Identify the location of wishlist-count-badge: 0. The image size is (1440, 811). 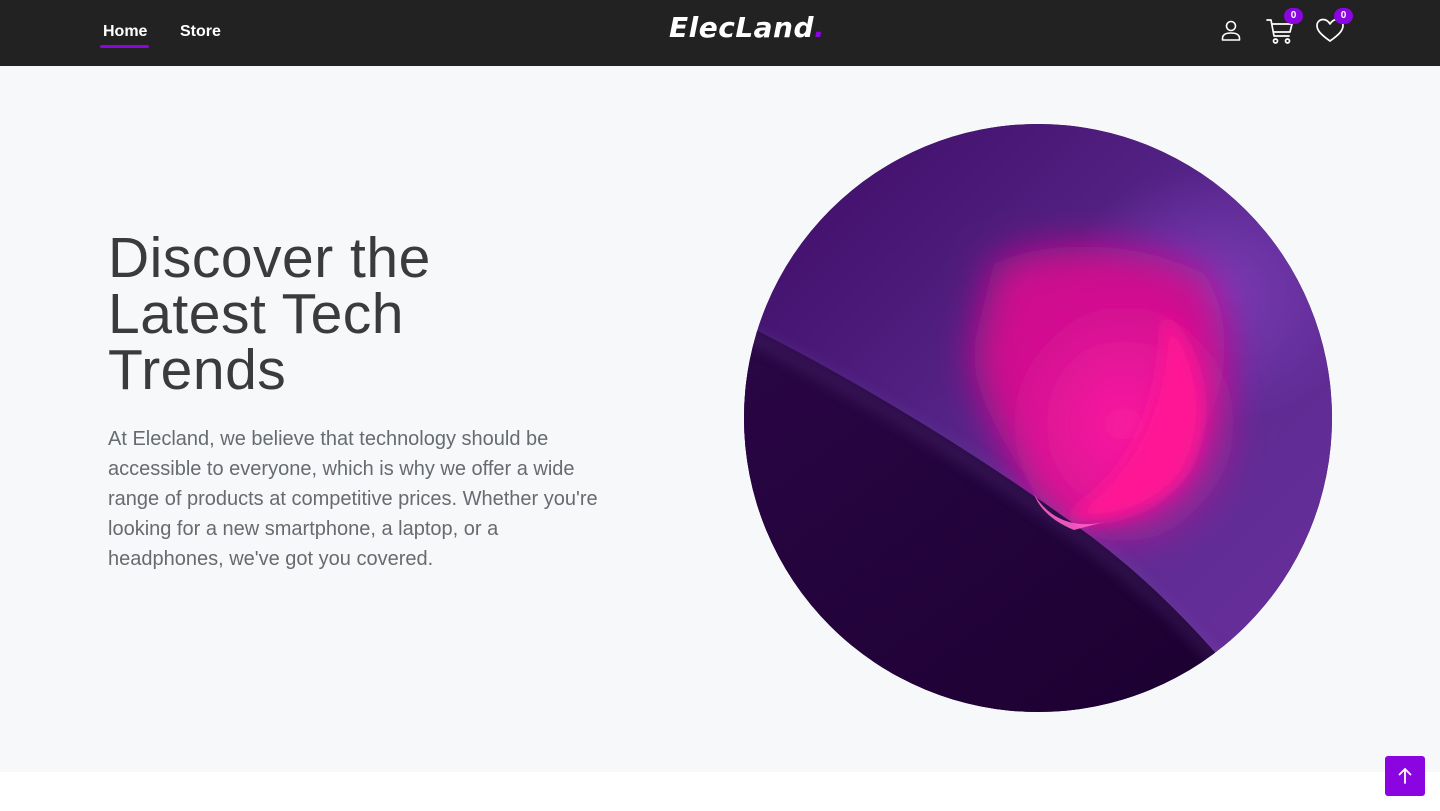
(1343, 16).